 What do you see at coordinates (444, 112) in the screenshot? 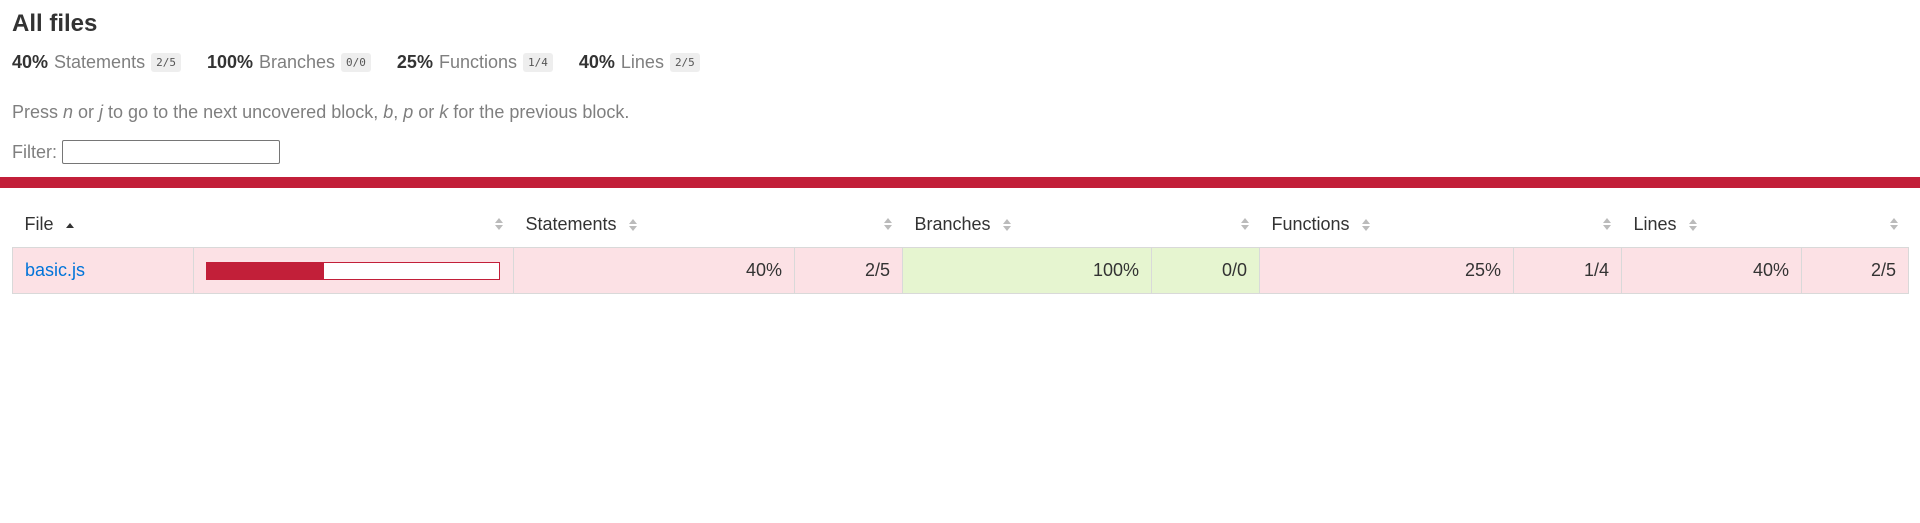
I see `help-key: k` at bounding box center [444, 112].